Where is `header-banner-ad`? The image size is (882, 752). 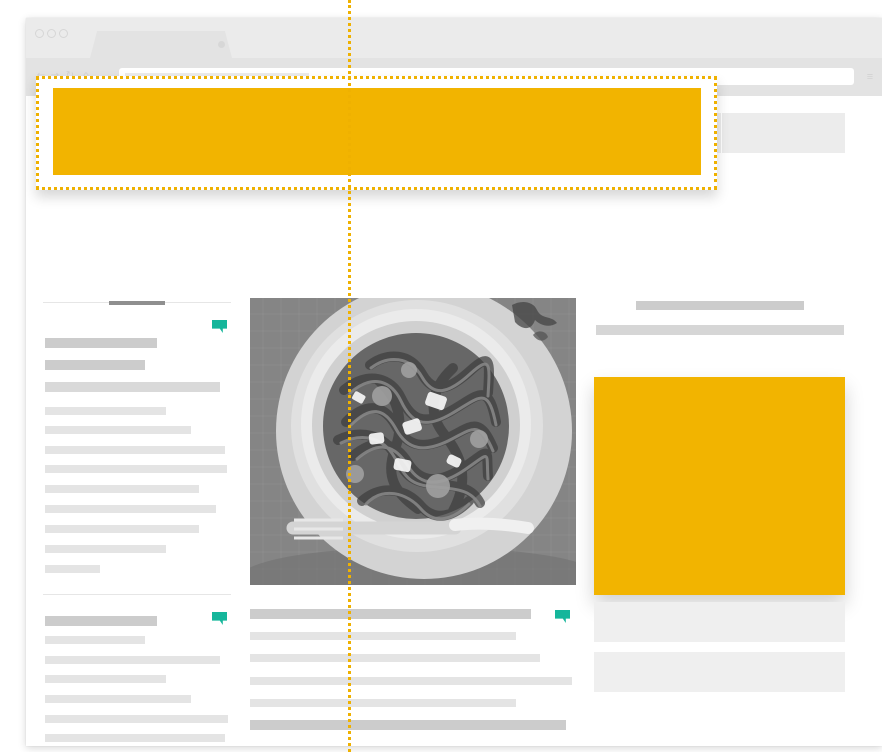
header-banner-ad is located at coordinates (377, 131).